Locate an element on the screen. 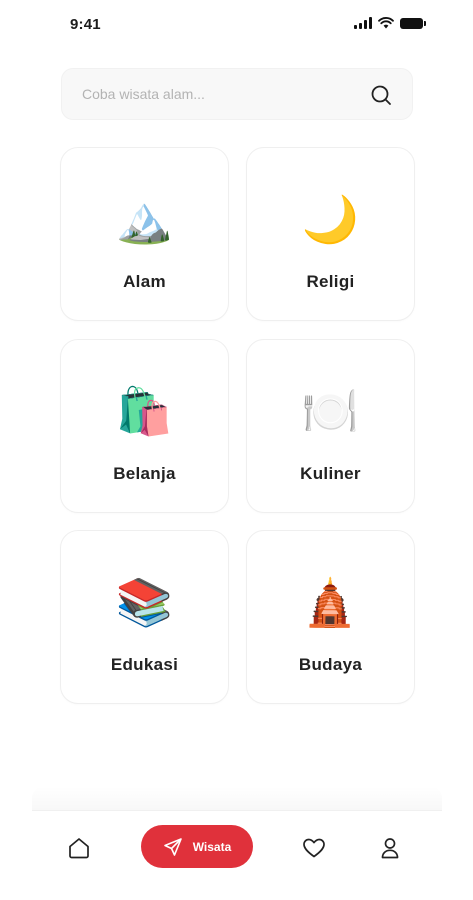 Image resolution: width=473 pixels, height=900 pixels. nav-profile is located at coordinates (390, 848).